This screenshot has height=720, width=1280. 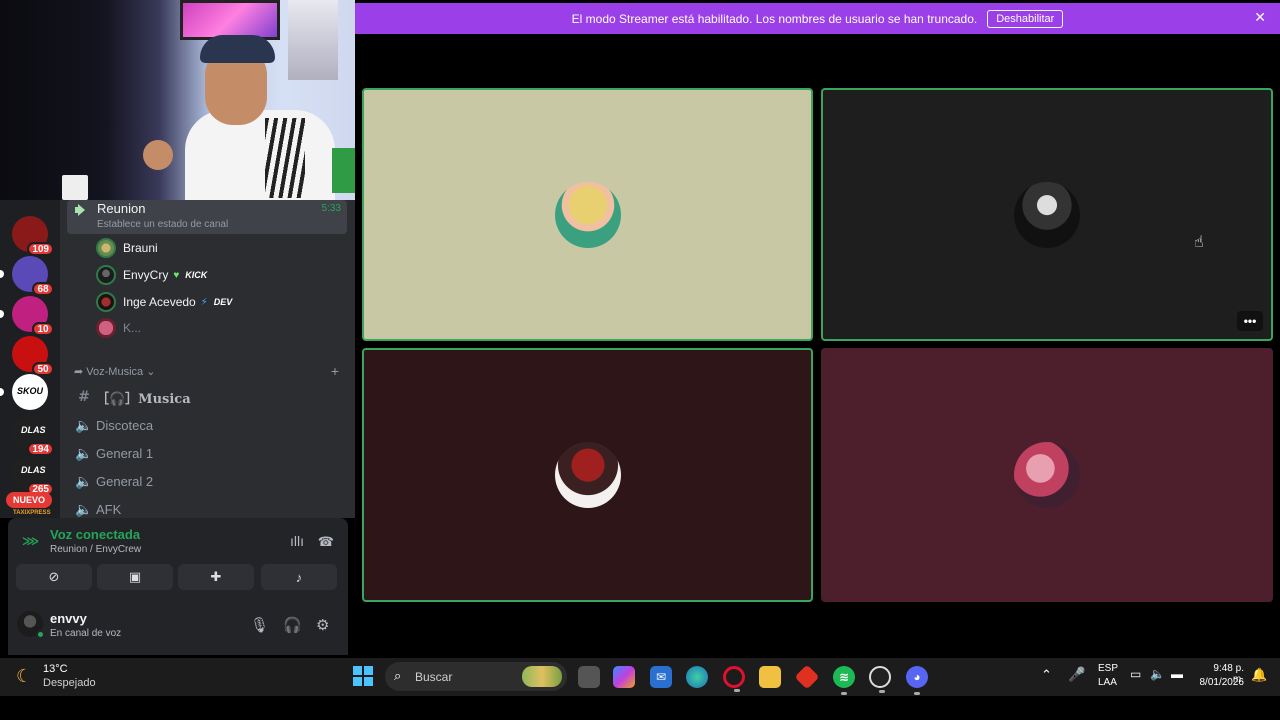 I want to click on camera-off-icon: ⊘, so click(x=54, y=576).